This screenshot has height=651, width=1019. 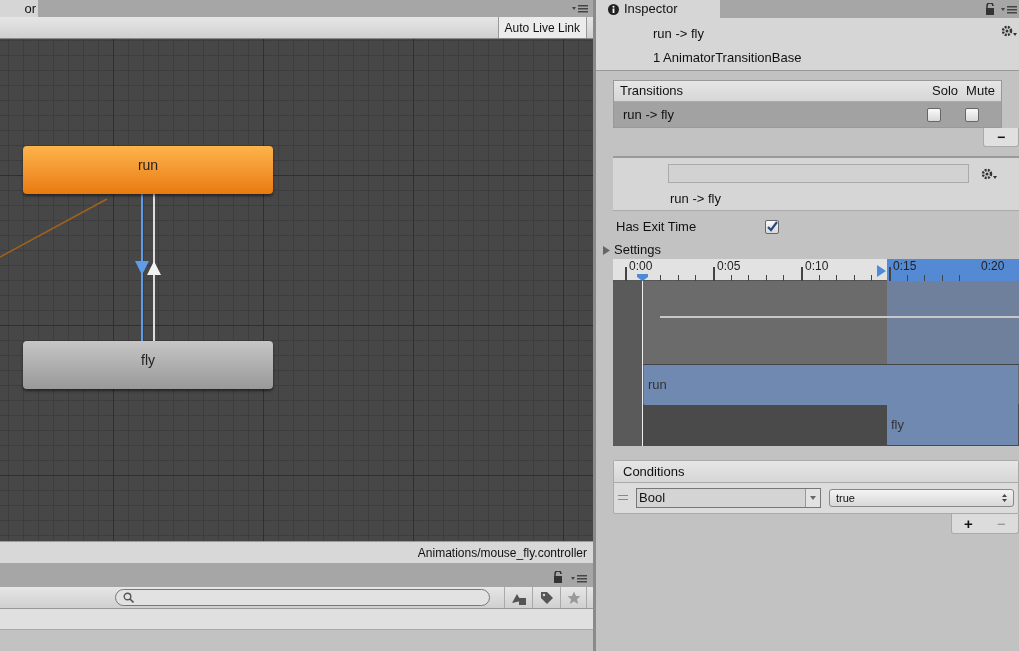 I want to click on drag-handle-icon, so click(x=623, y=498).